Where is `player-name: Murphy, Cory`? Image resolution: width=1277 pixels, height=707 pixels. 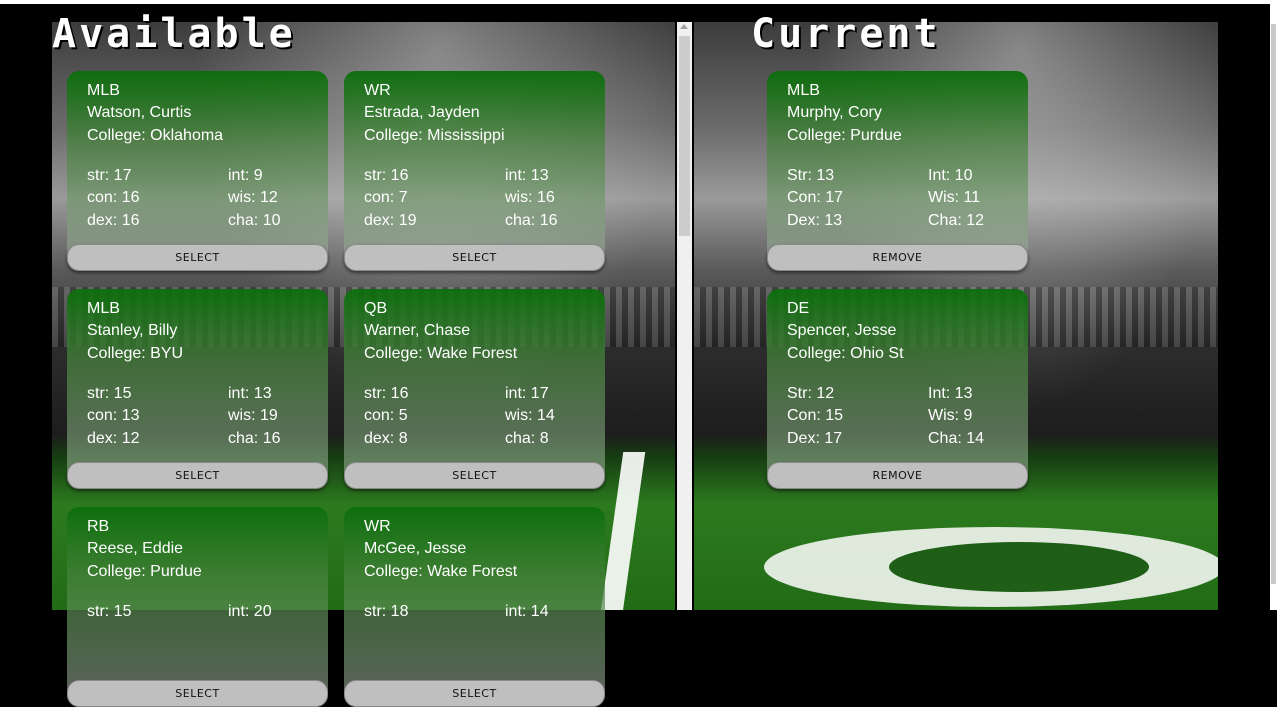 player-name: Murphy, Cory is located at coordinates (834, 112).